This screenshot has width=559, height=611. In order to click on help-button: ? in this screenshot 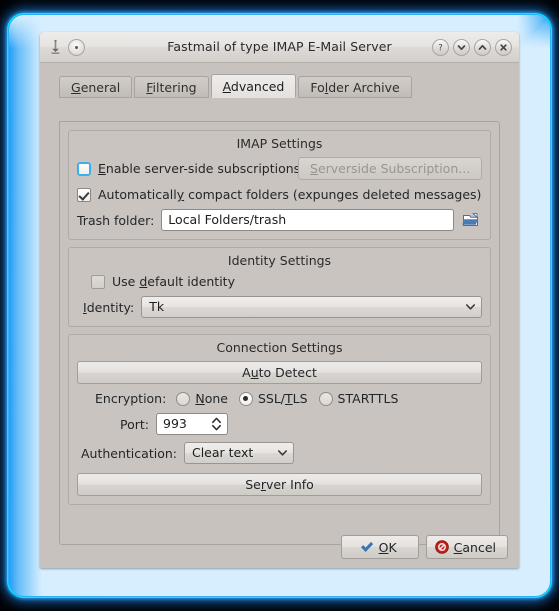, I will do `click(440, 47)`.